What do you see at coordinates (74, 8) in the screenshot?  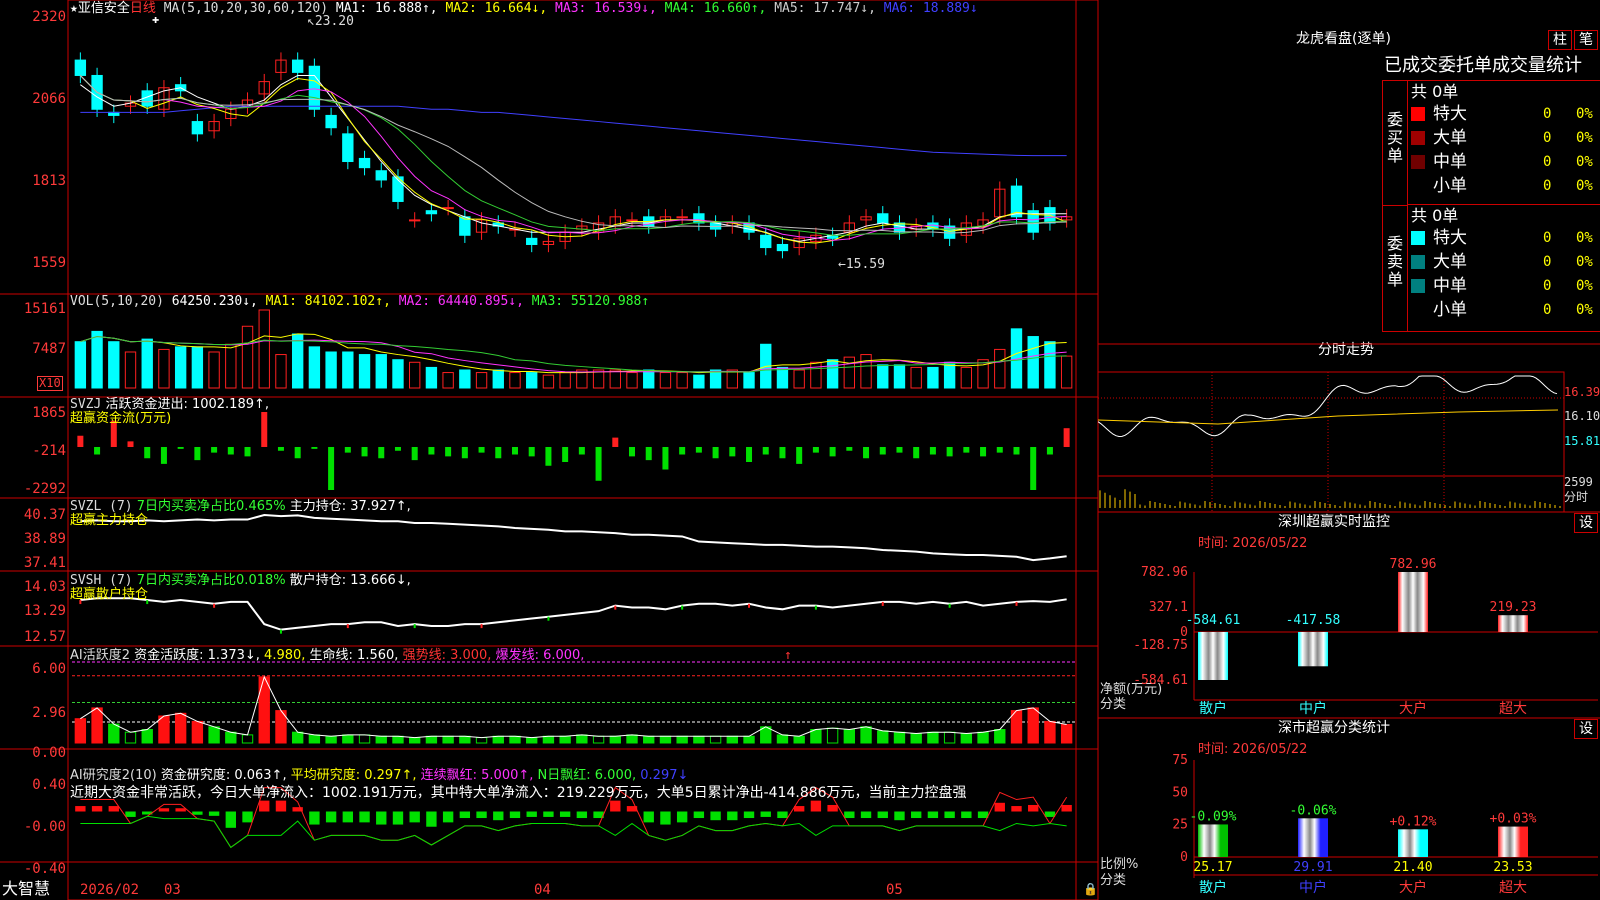 I see `star-icon: ★` at bounding box center [74, 8].